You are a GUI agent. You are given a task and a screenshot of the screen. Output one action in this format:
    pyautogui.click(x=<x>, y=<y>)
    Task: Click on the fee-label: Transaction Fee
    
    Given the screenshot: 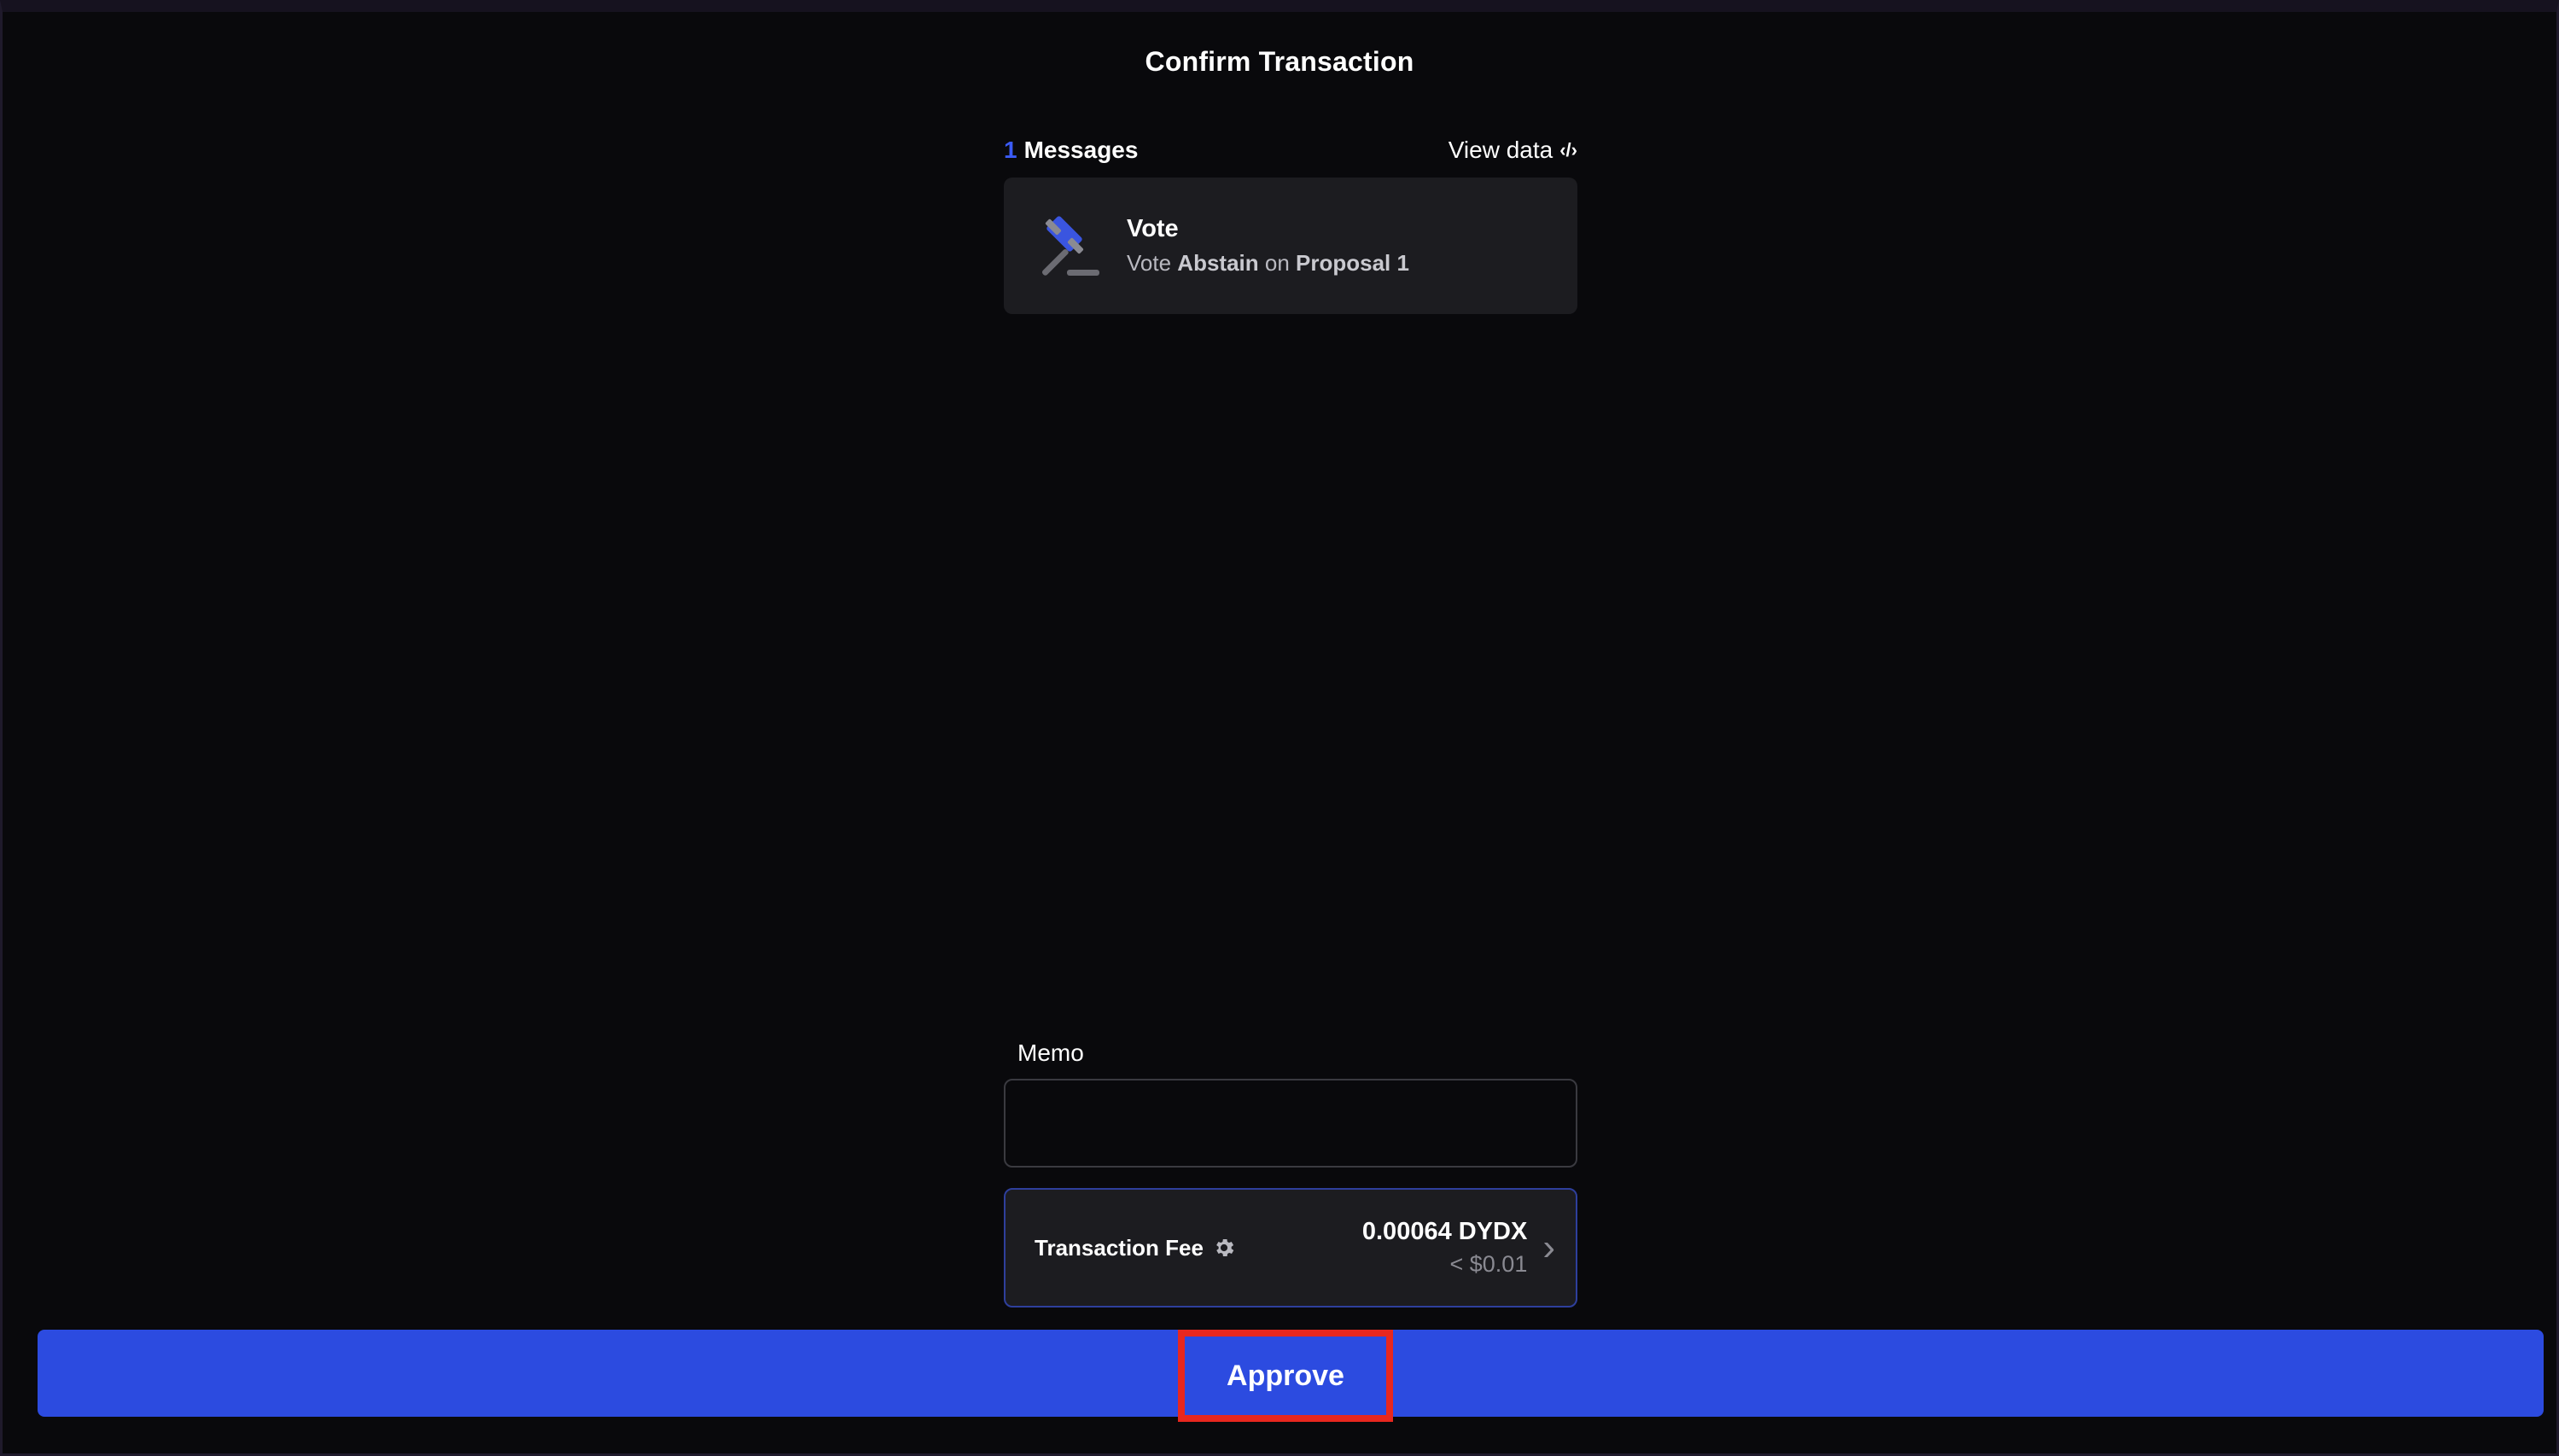 What is the action you would take?
    pyautogui.click(x=1119, y=1247)
    